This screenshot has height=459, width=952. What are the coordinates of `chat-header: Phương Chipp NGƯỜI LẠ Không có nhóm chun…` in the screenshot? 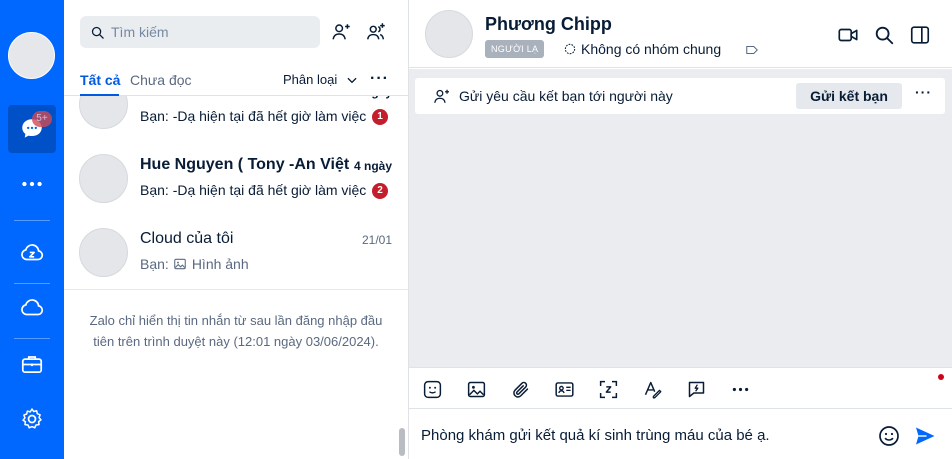 It's located at (680, 34).